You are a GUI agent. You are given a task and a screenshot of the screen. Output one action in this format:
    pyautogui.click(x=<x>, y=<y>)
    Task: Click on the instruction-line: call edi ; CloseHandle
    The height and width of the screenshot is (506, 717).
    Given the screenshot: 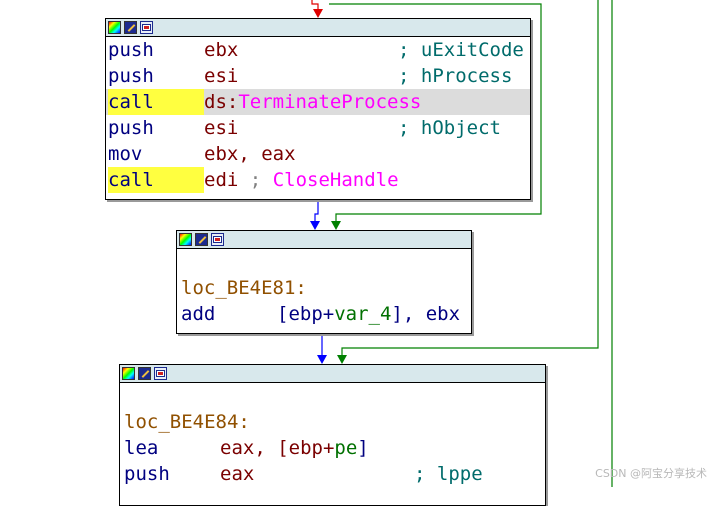 What is the action you would take?
    pyautogui.click(x=318, y=180)
    